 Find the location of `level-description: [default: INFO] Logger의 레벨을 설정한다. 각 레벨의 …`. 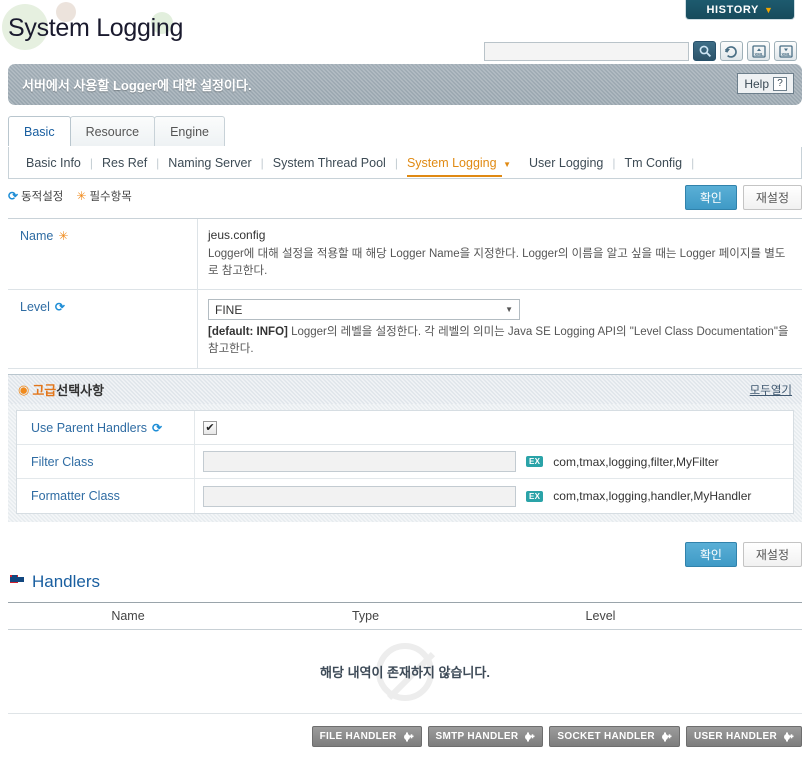

level-description: [default: INFO] Logger의 레벨을 설정한다. 각 레벨의 … is located at coordinates (500, 340).